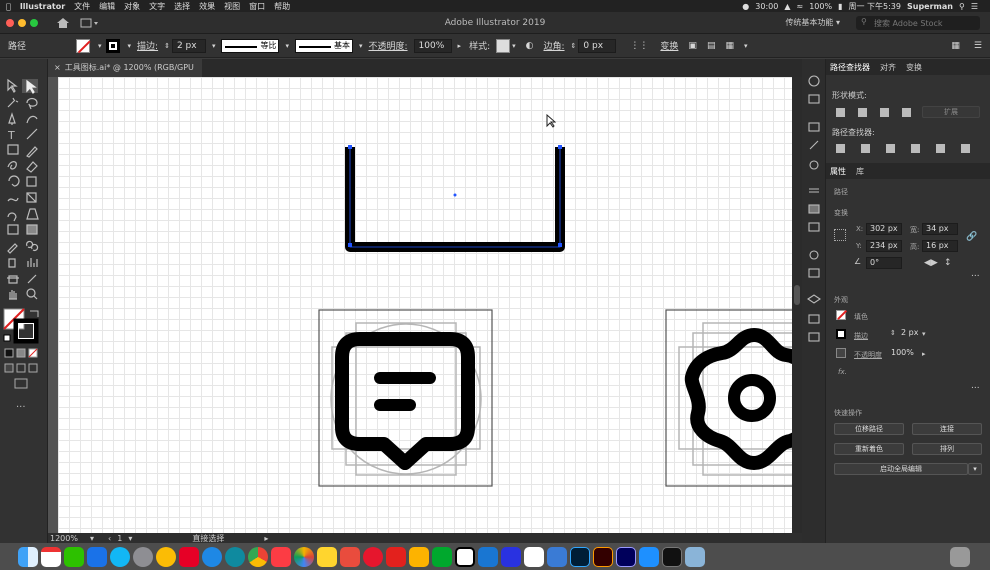 This screenshot has height=570, width=990. Describe the element at coordinates (711, 46) in the screenshot. I see `isolate-icon: ▤` at that location.